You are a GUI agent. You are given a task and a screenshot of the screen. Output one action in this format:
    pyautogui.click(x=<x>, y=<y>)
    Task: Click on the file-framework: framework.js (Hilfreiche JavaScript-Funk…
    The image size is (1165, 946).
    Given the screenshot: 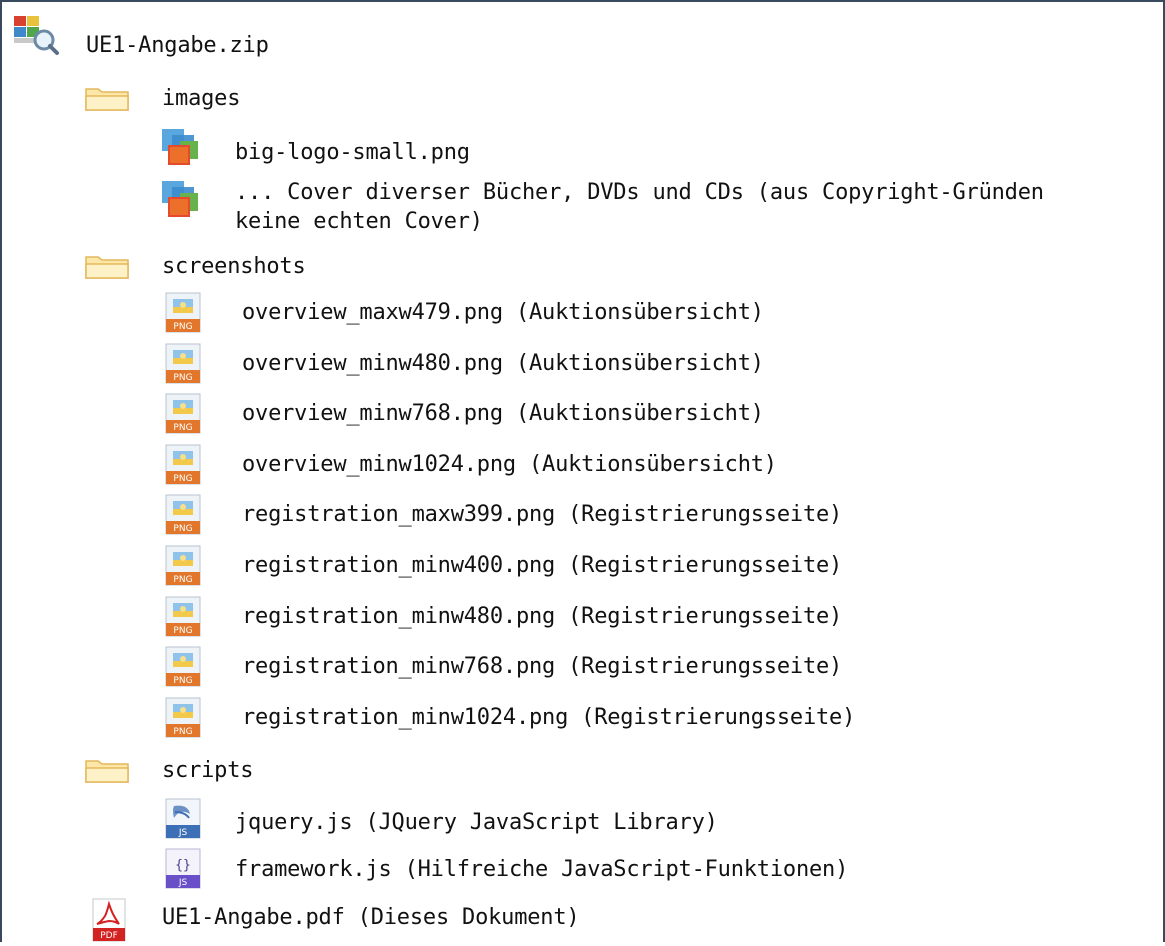 What is the action you would take?
    pyautogui.click(x=541, y=869)
    